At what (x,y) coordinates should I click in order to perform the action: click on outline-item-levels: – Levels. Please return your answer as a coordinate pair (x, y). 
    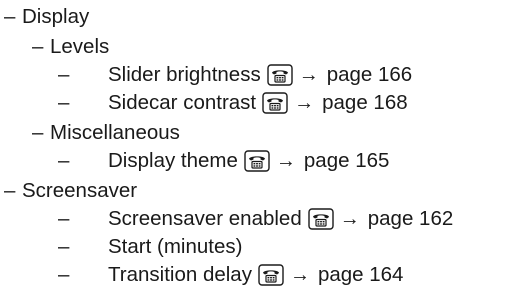
    Looking at the image, I should click on (54, 47).